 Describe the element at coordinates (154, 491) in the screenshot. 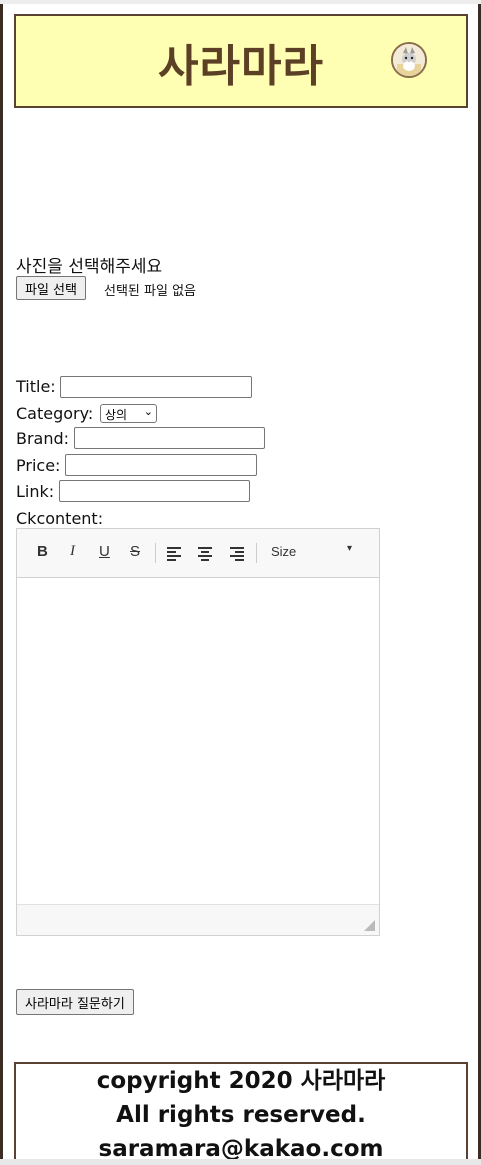

I see `link-input` at that location.